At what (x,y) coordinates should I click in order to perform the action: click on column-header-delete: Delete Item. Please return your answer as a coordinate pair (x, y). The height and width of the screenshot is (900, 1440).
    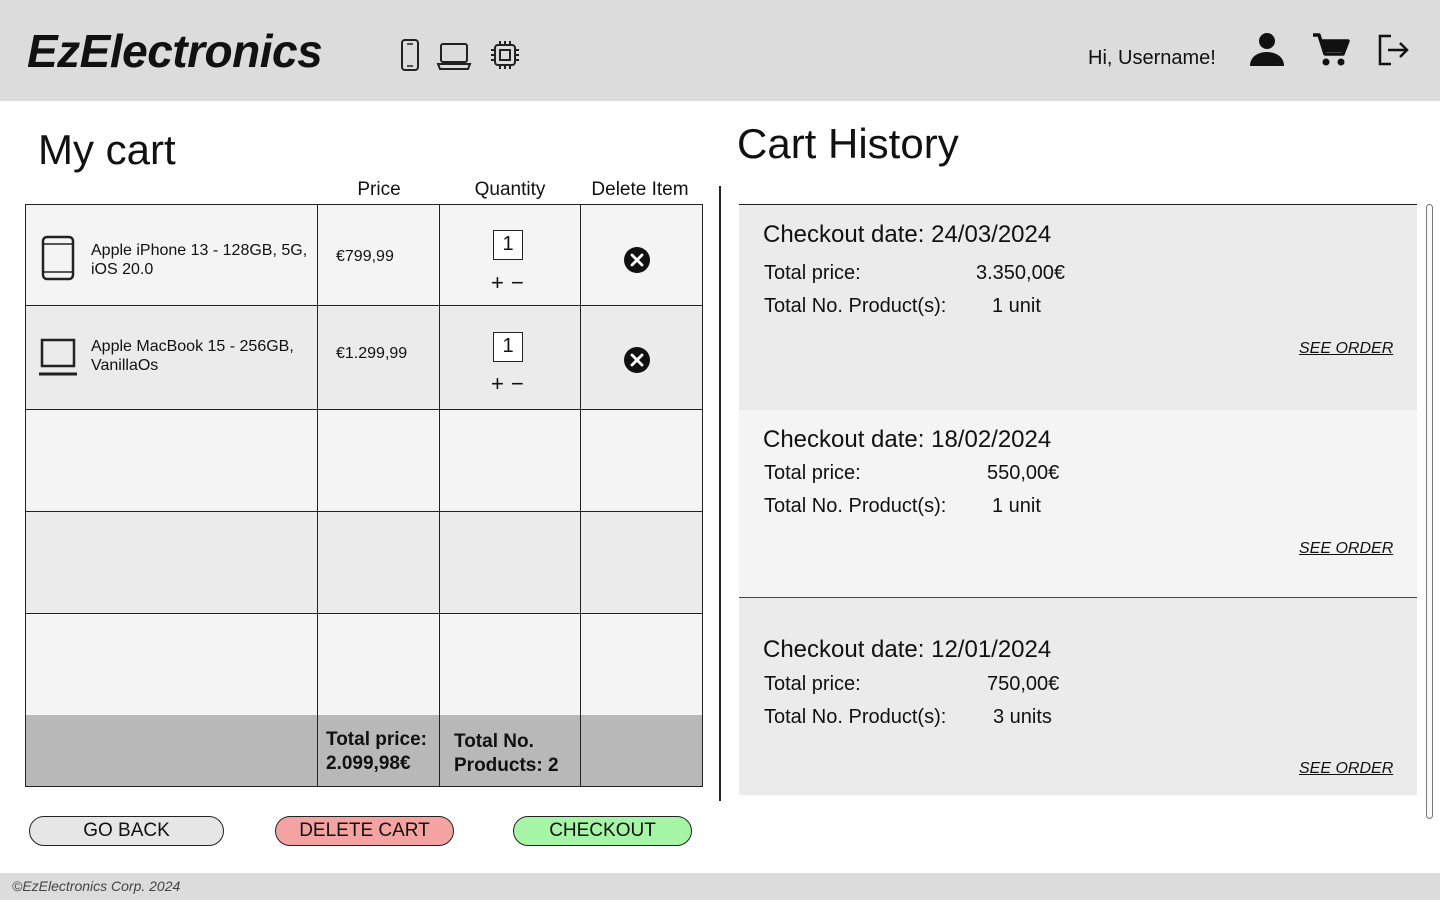
    Looking at the image, I should click on (640, 189).